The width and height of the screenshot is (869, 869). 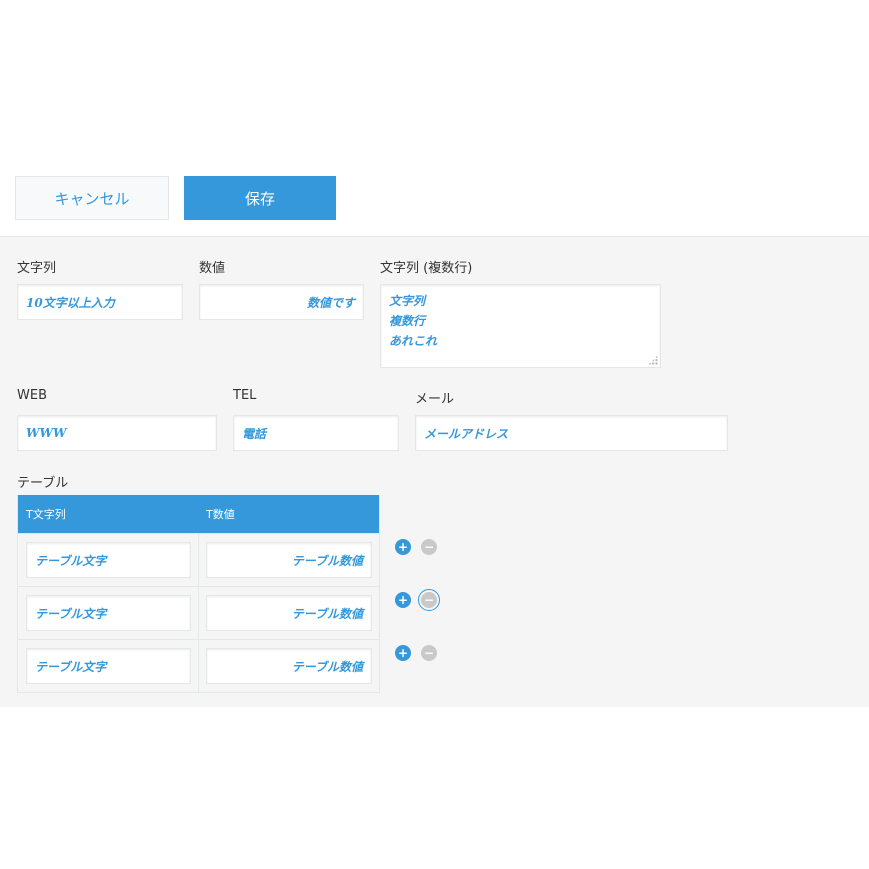 What do you see at coordinates (32, 395) in the screenshot?
I see `web-label: WEB` at bounding box center [32, 395].